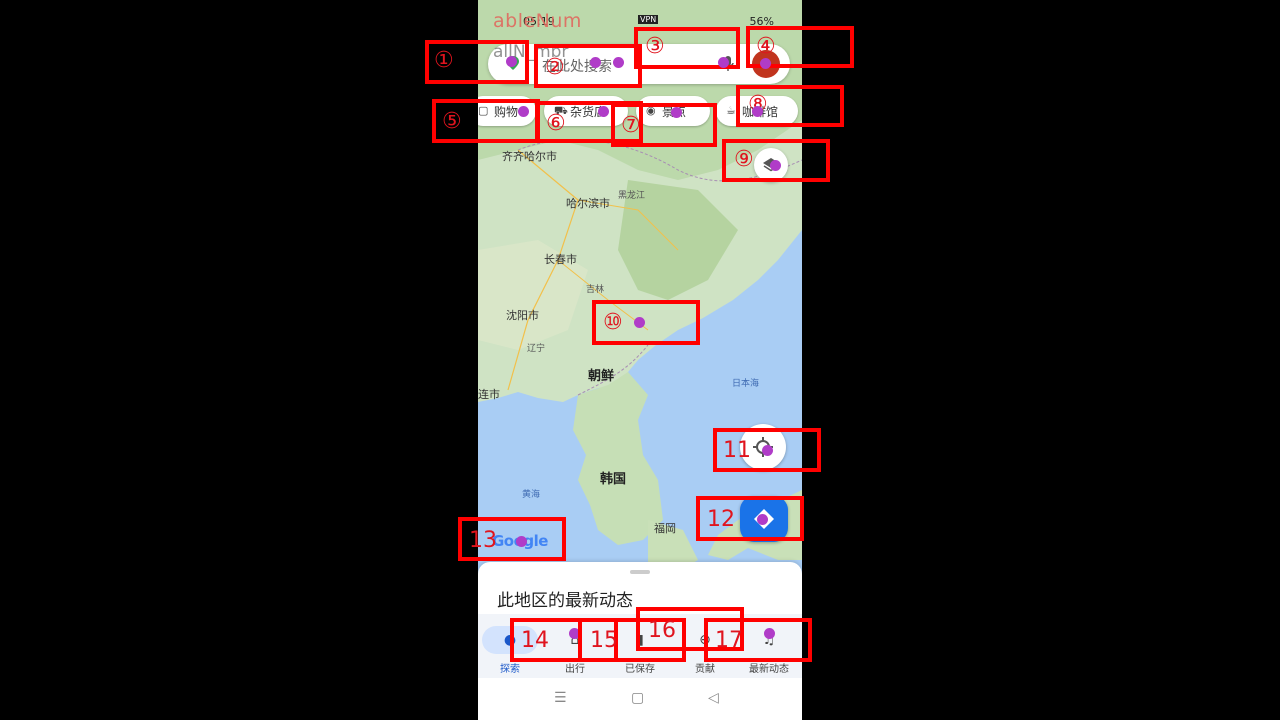 This screenshot has width=1280, height=720. I want to click on annotation-number-2: ②, so click(555, 67).